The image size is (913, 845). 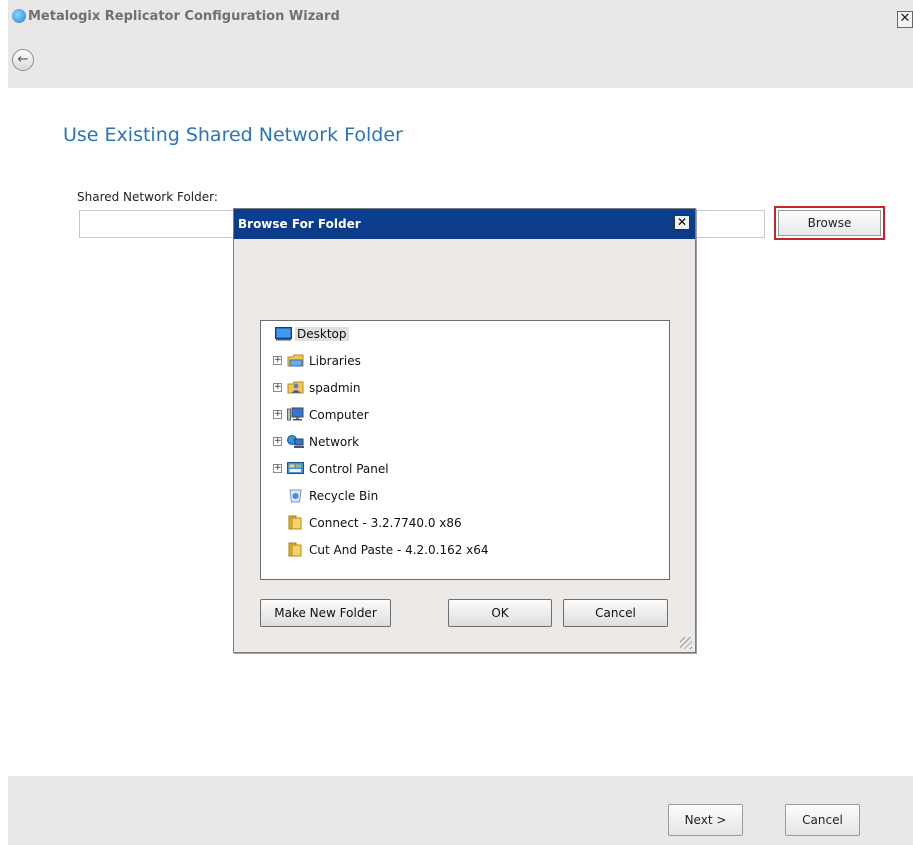 What do you see at coordinates (686, 643) in the screenshot?
I see `resize-grip-icon` at bounding box center [686, 643].